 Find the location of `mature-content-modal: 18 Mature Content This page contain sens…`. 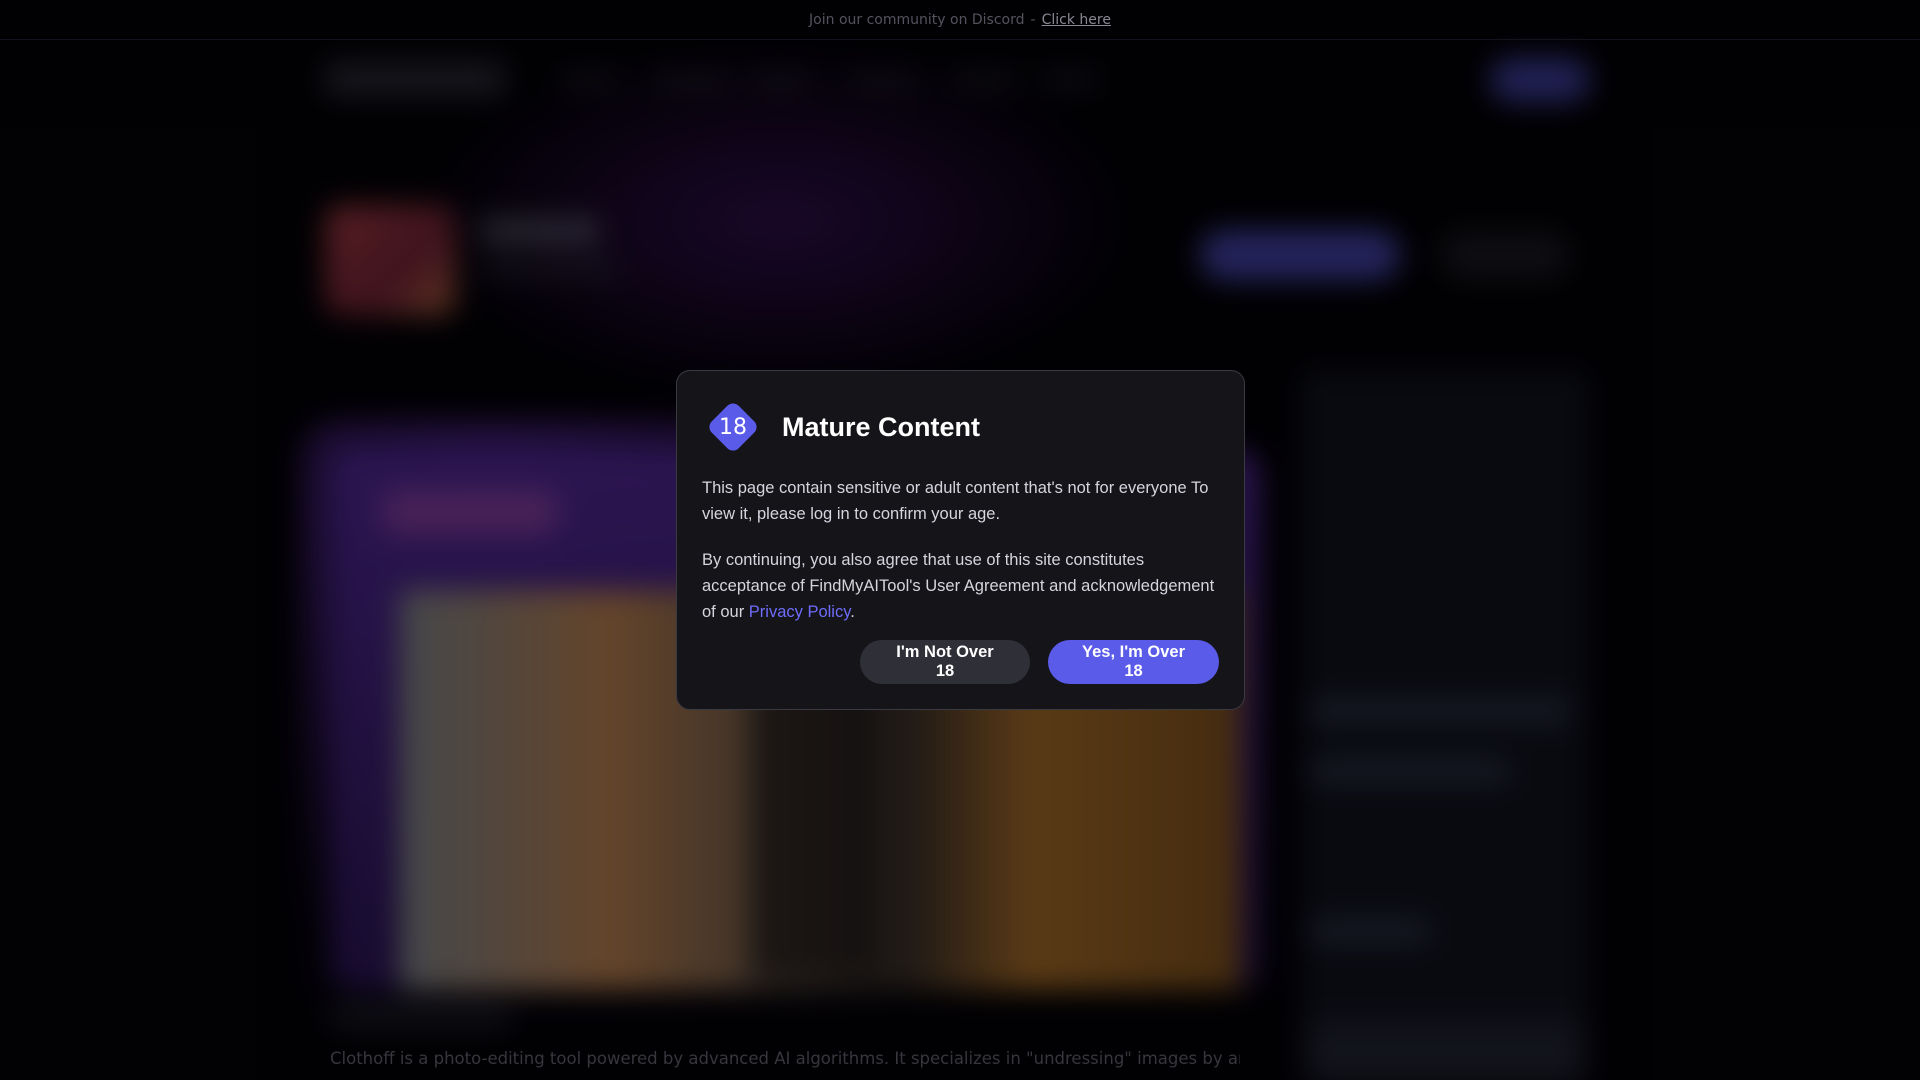

mature-content-modal: 18 Mature Content This page contain sens… is located at coordinates (960, 540).